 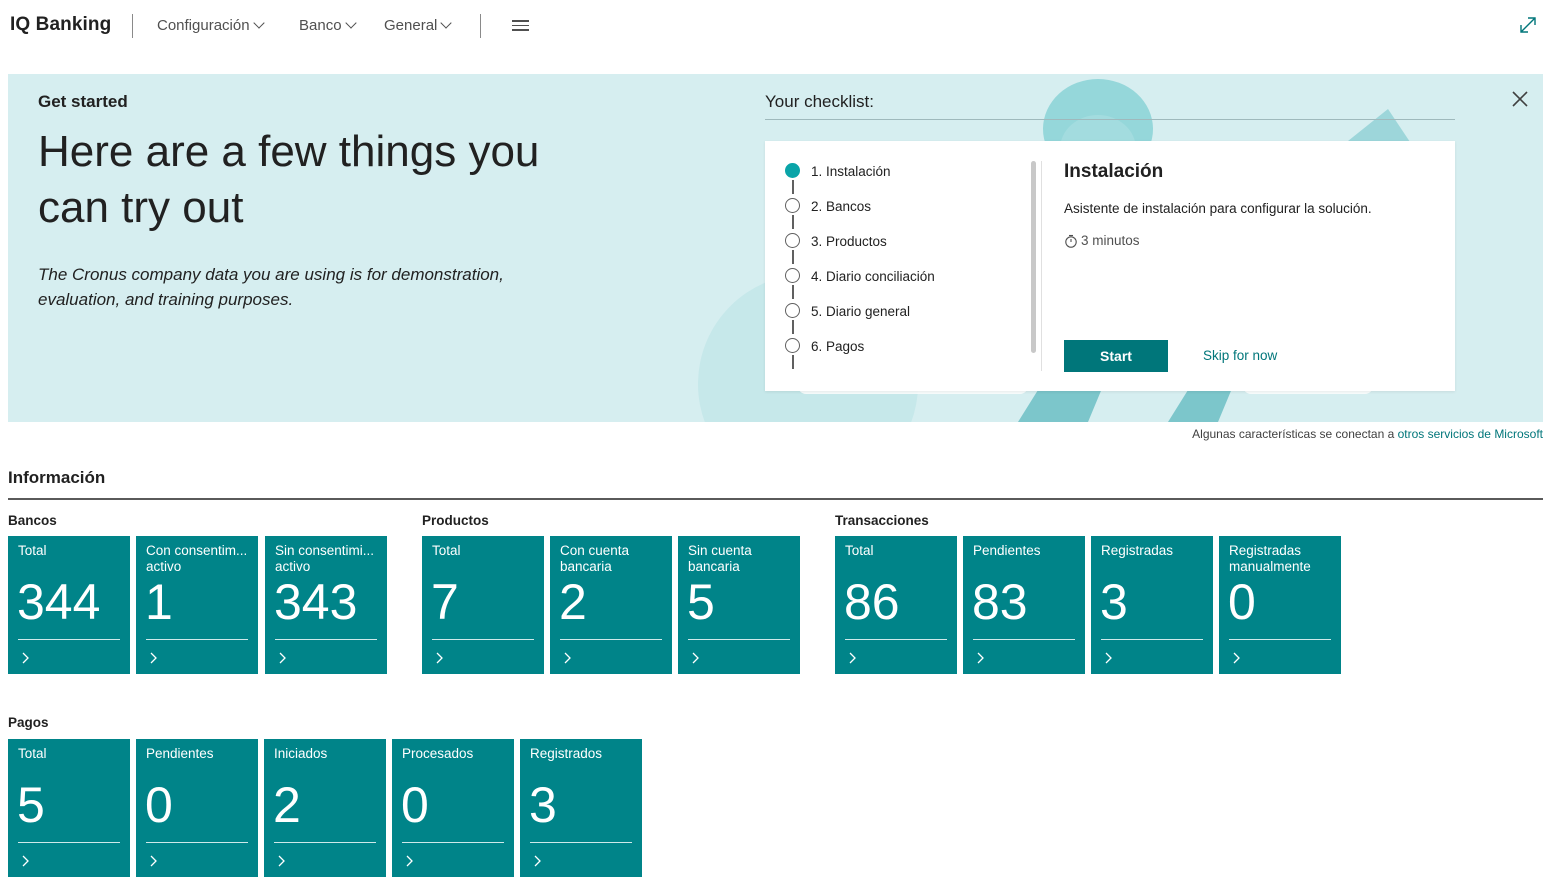 What do you see at coordinates (83, 101) in the screenshot?
I see `get-started-label: Get started` at bounding box center [83, 101].